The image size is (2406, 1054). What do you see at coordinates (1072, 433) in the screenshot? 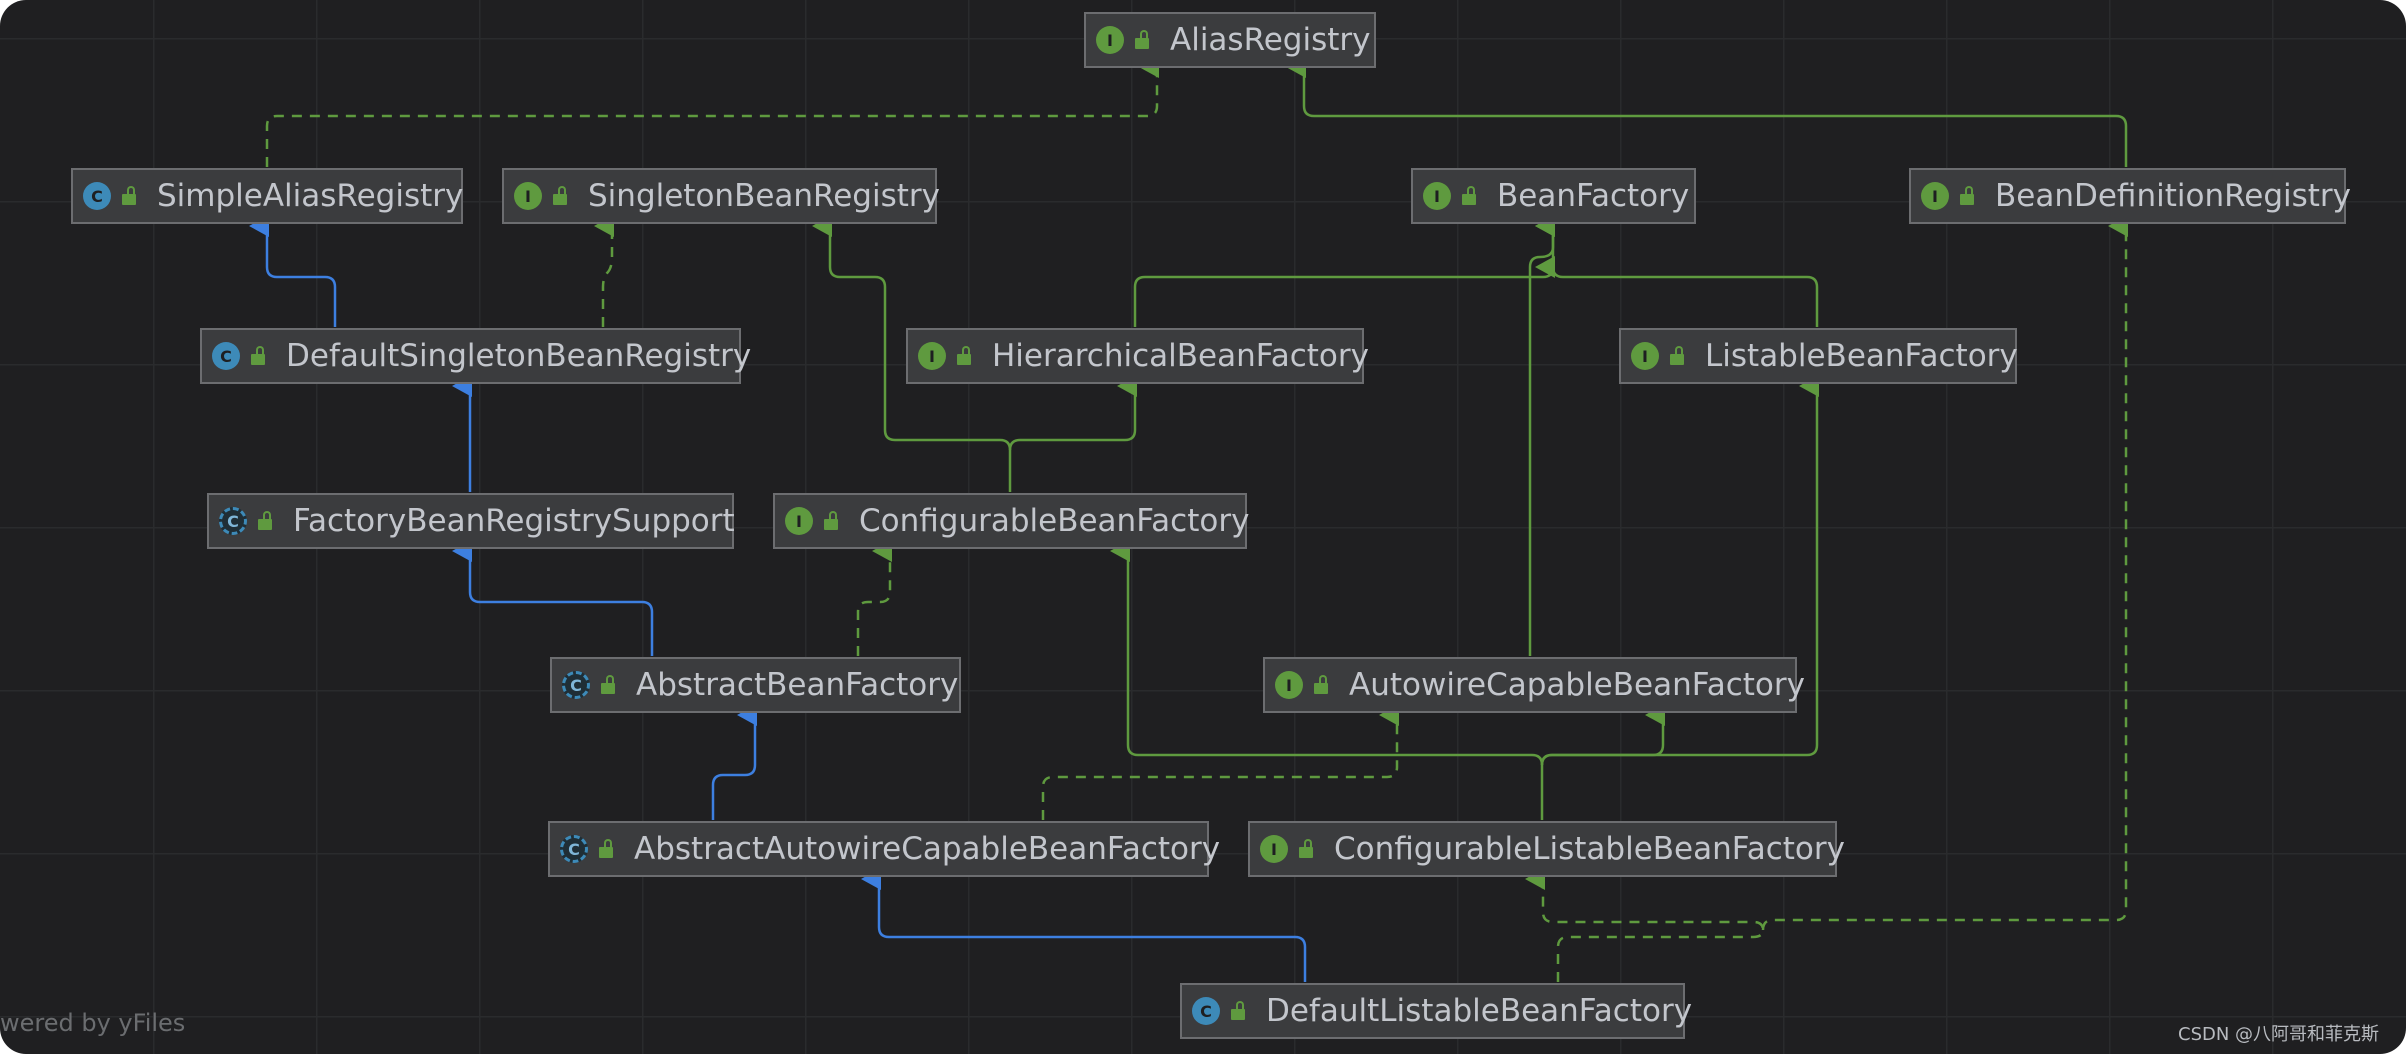
I see `edge-configurablebeanfactory-hierarchicalbeanfactory` at bounding box center [1072, 433].